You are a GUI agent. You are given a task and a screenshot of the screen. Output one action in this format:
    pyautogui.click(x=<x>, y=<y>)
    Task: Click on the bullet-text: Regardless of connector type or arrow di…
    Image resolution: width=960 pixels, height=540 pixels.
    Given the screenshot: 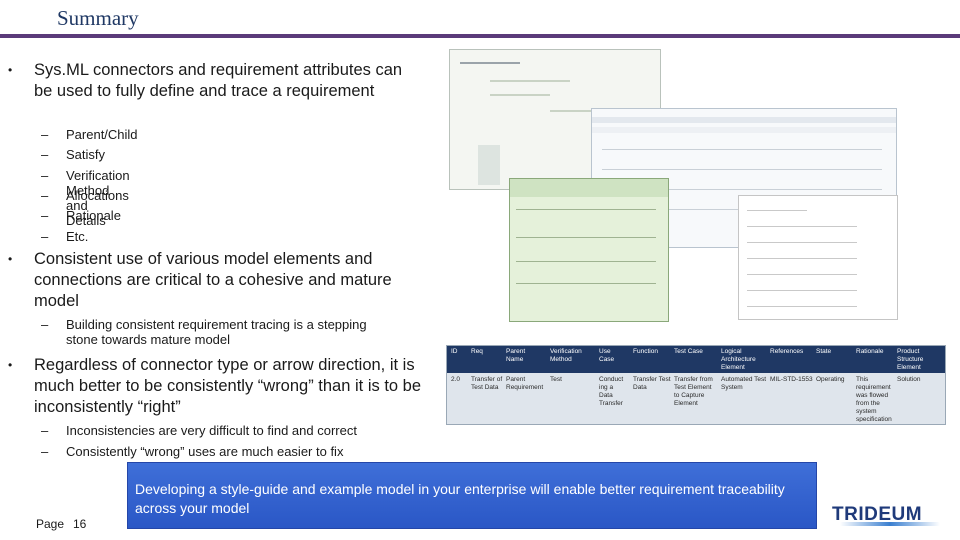 What is the action you would take?
    pyautogui.click(x=228, y=386)
    